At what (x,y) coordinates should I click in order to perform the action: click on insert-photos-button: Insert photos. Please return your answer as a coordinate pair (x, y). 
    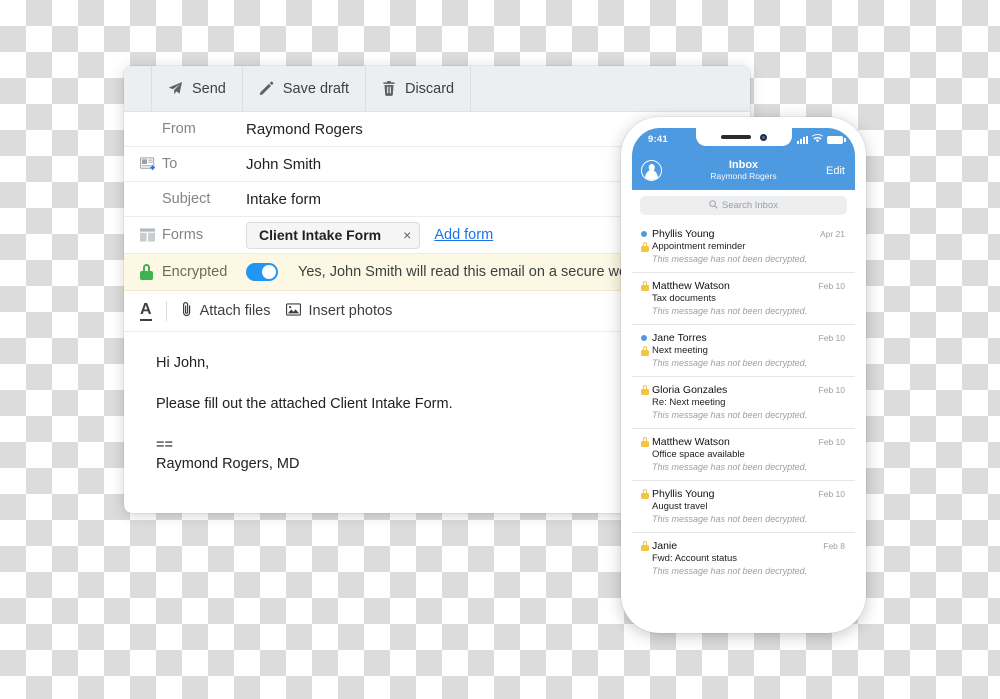
    Looking at the image, I should click on (339, 311).